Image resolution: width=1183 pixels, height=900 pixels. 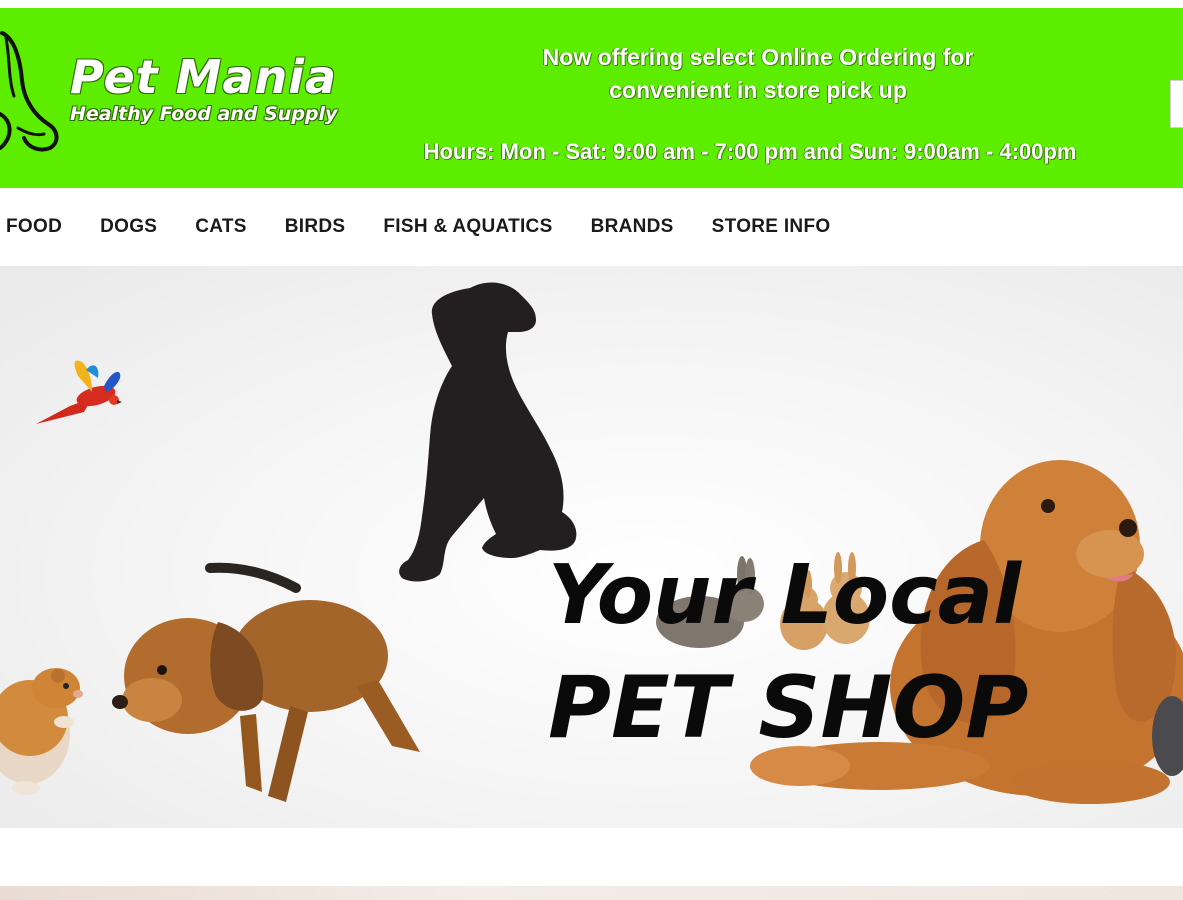 I want to click on nav-item-brands: BRANDS, so click(x=632, y=227).